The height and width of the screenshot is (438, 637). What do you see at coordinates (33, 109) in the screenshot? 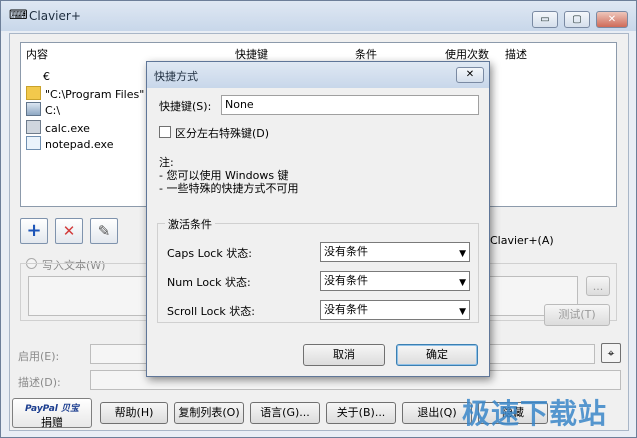
I see `drive-icon` at bounding box center [33, 109].